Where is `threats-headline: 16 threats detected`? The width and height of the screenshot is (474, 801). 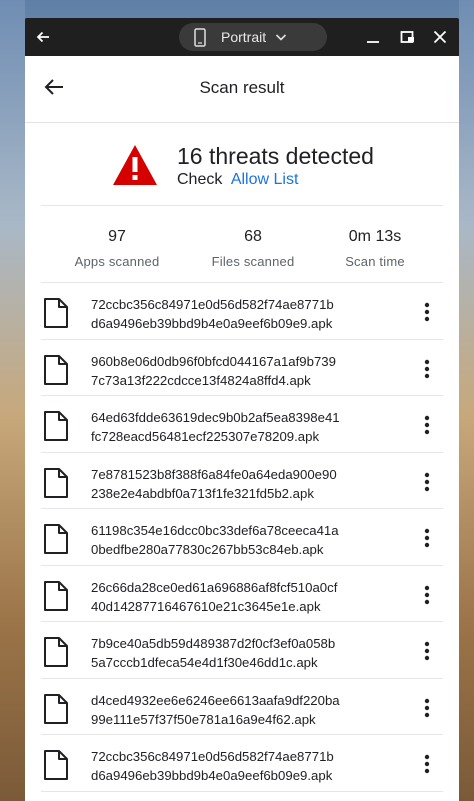 threats-headline: 16 threats detected is located at coordinates (275, 156).